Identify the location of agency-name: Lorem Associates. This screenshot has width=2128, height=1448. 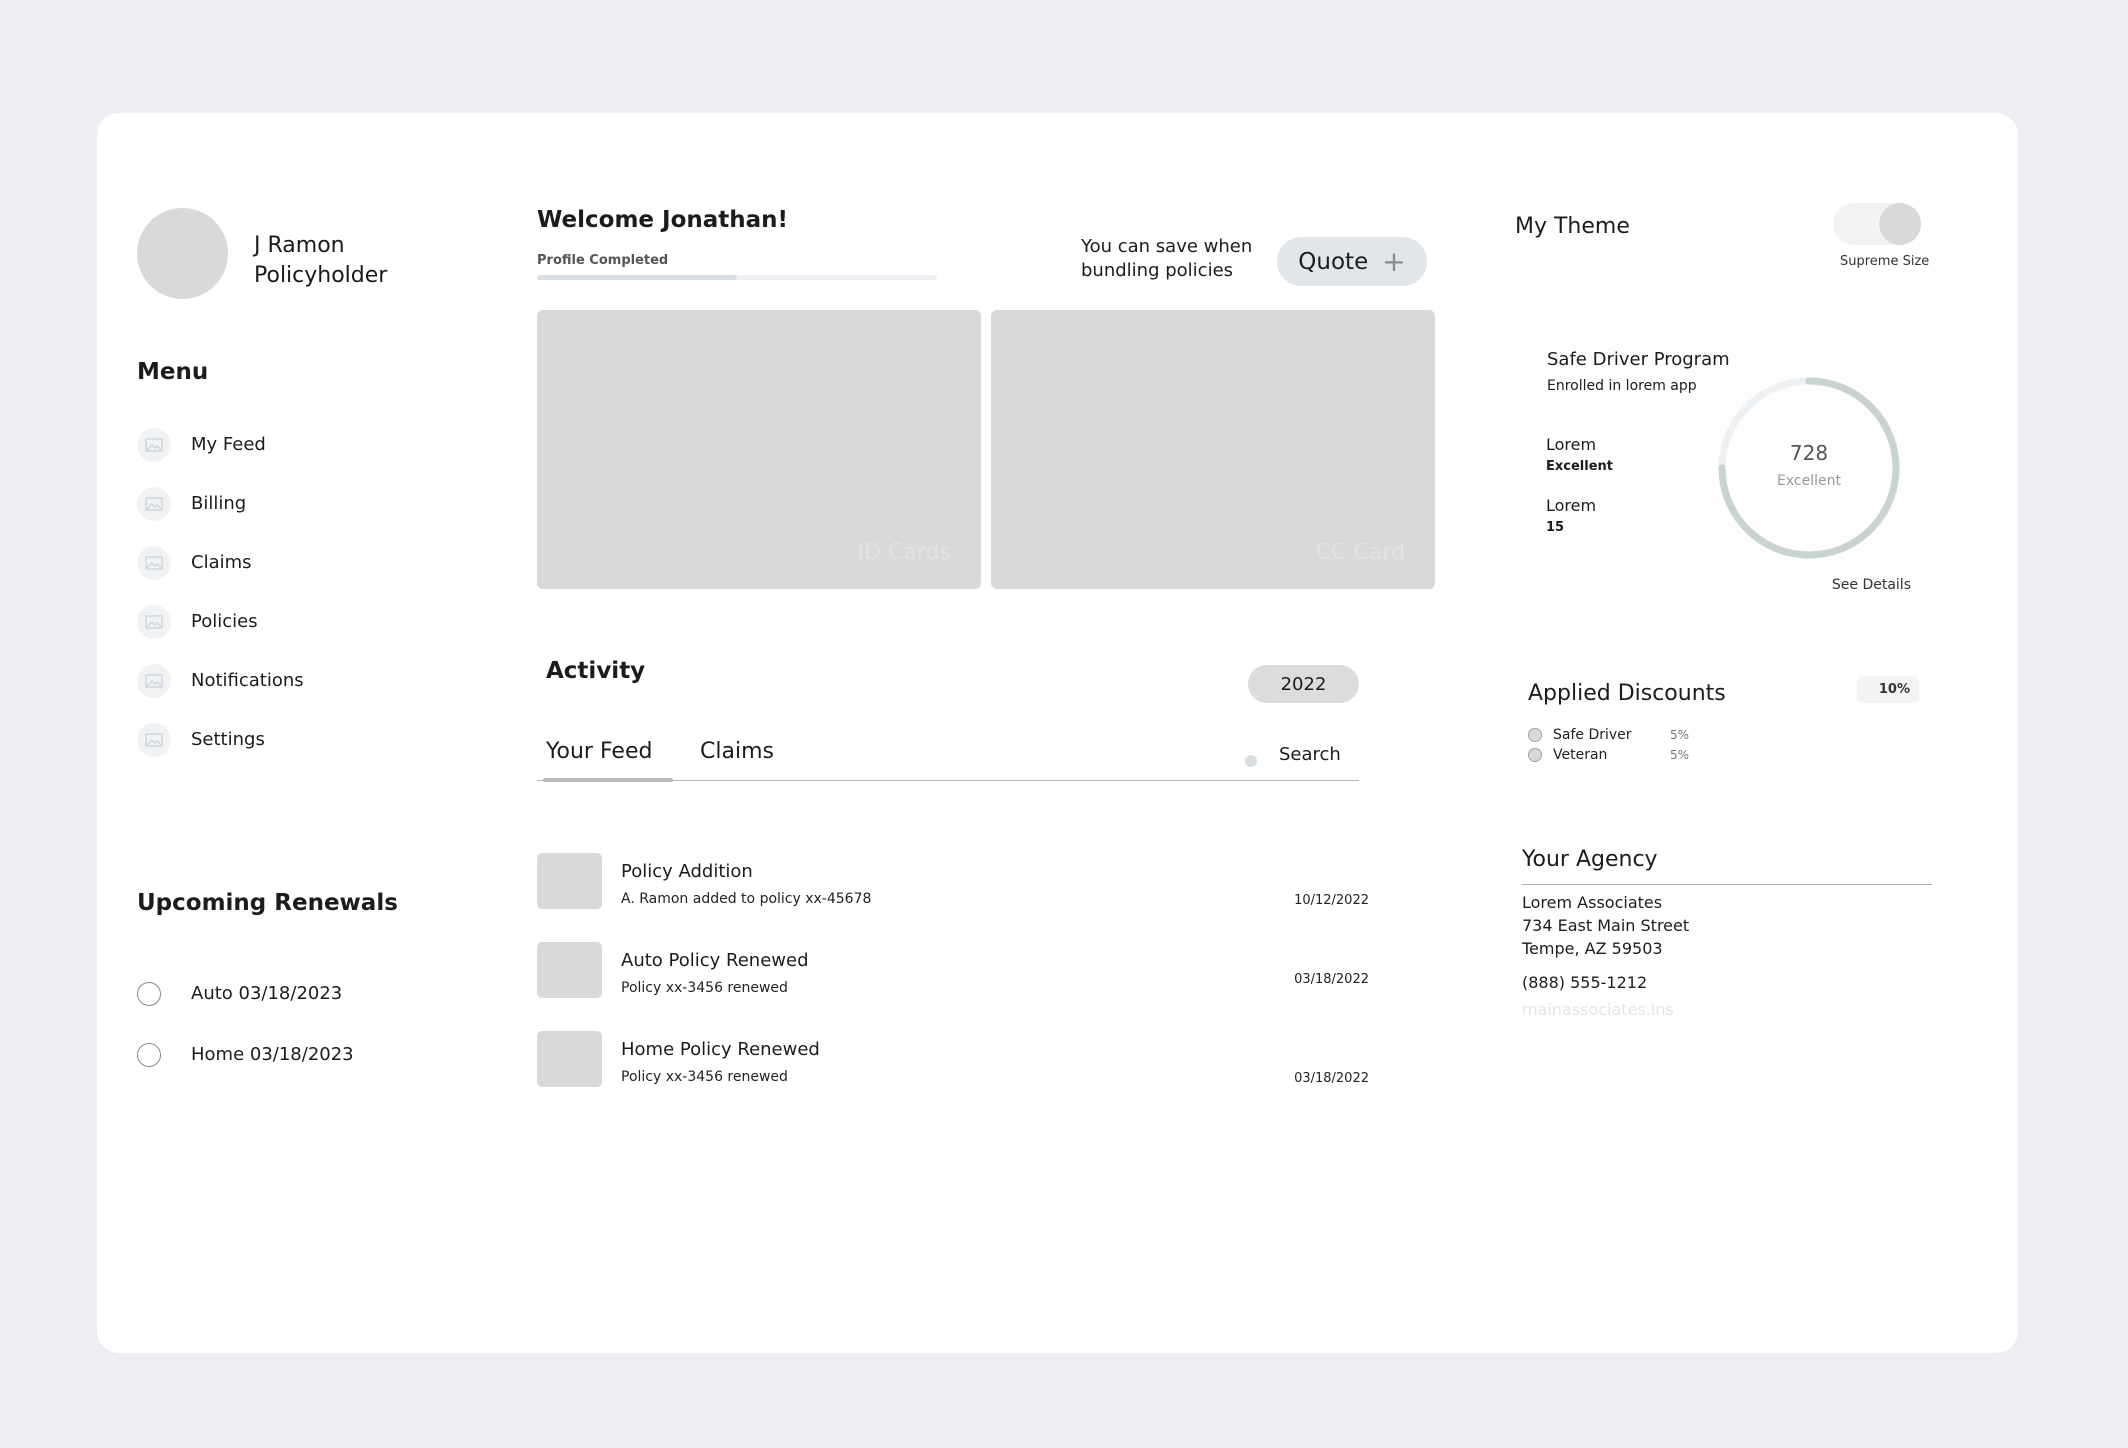
(1592, 902).